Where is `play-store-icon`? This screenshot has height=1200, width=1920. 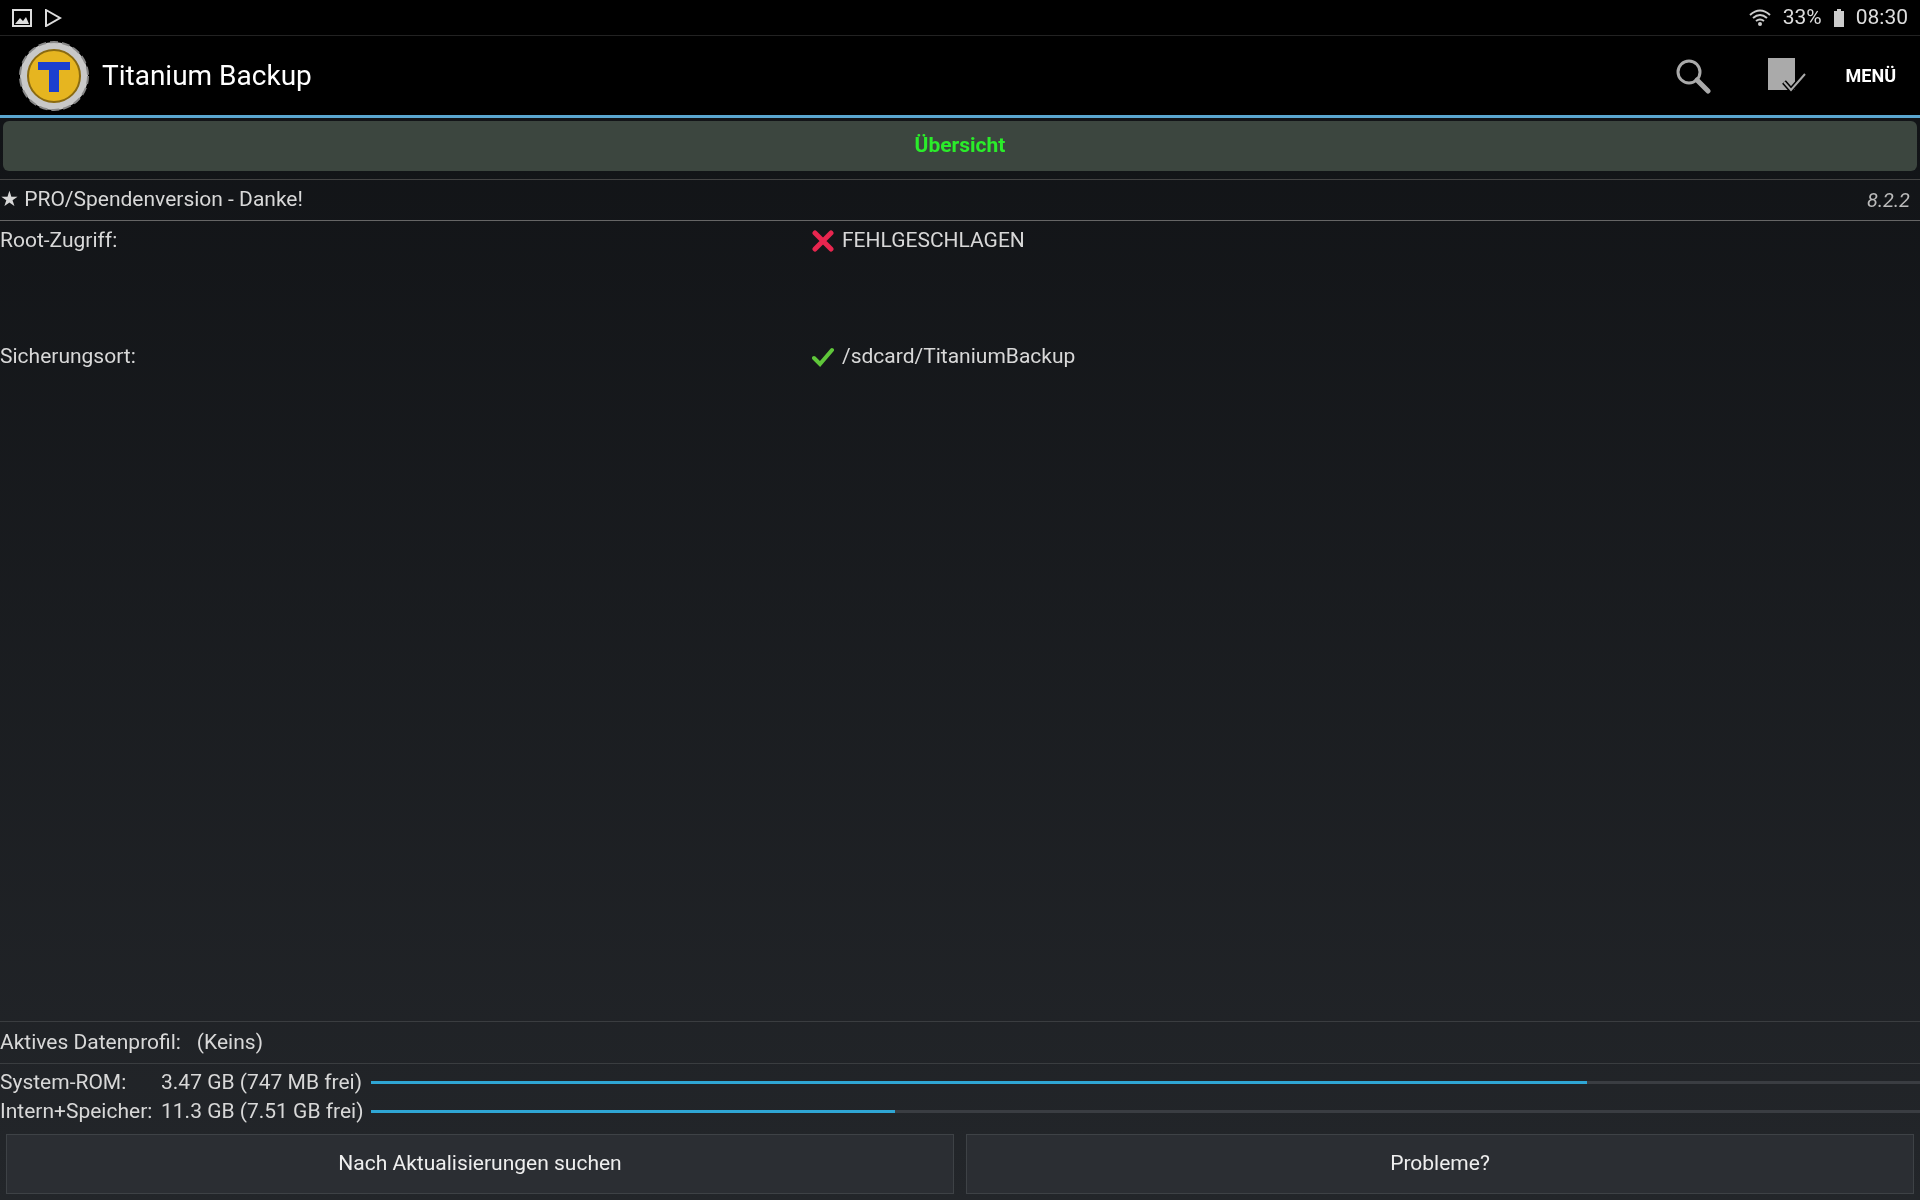 play-store-icon is located at coordinates (53, 17).